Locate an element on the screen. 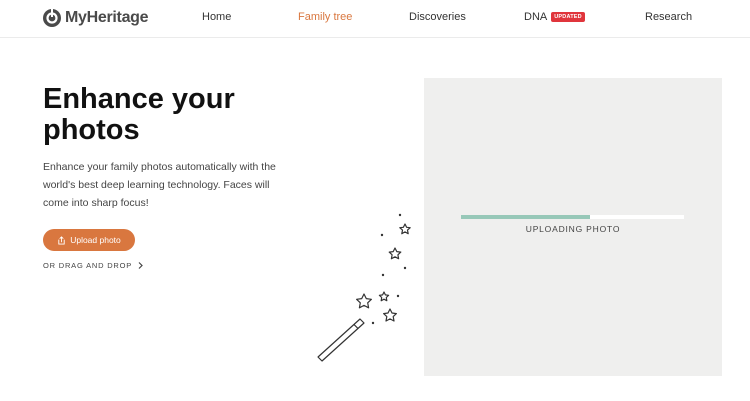 This screenshot has width=750, height=401. nav-discoveries: Discoveries is located at coordinates (437, 17).